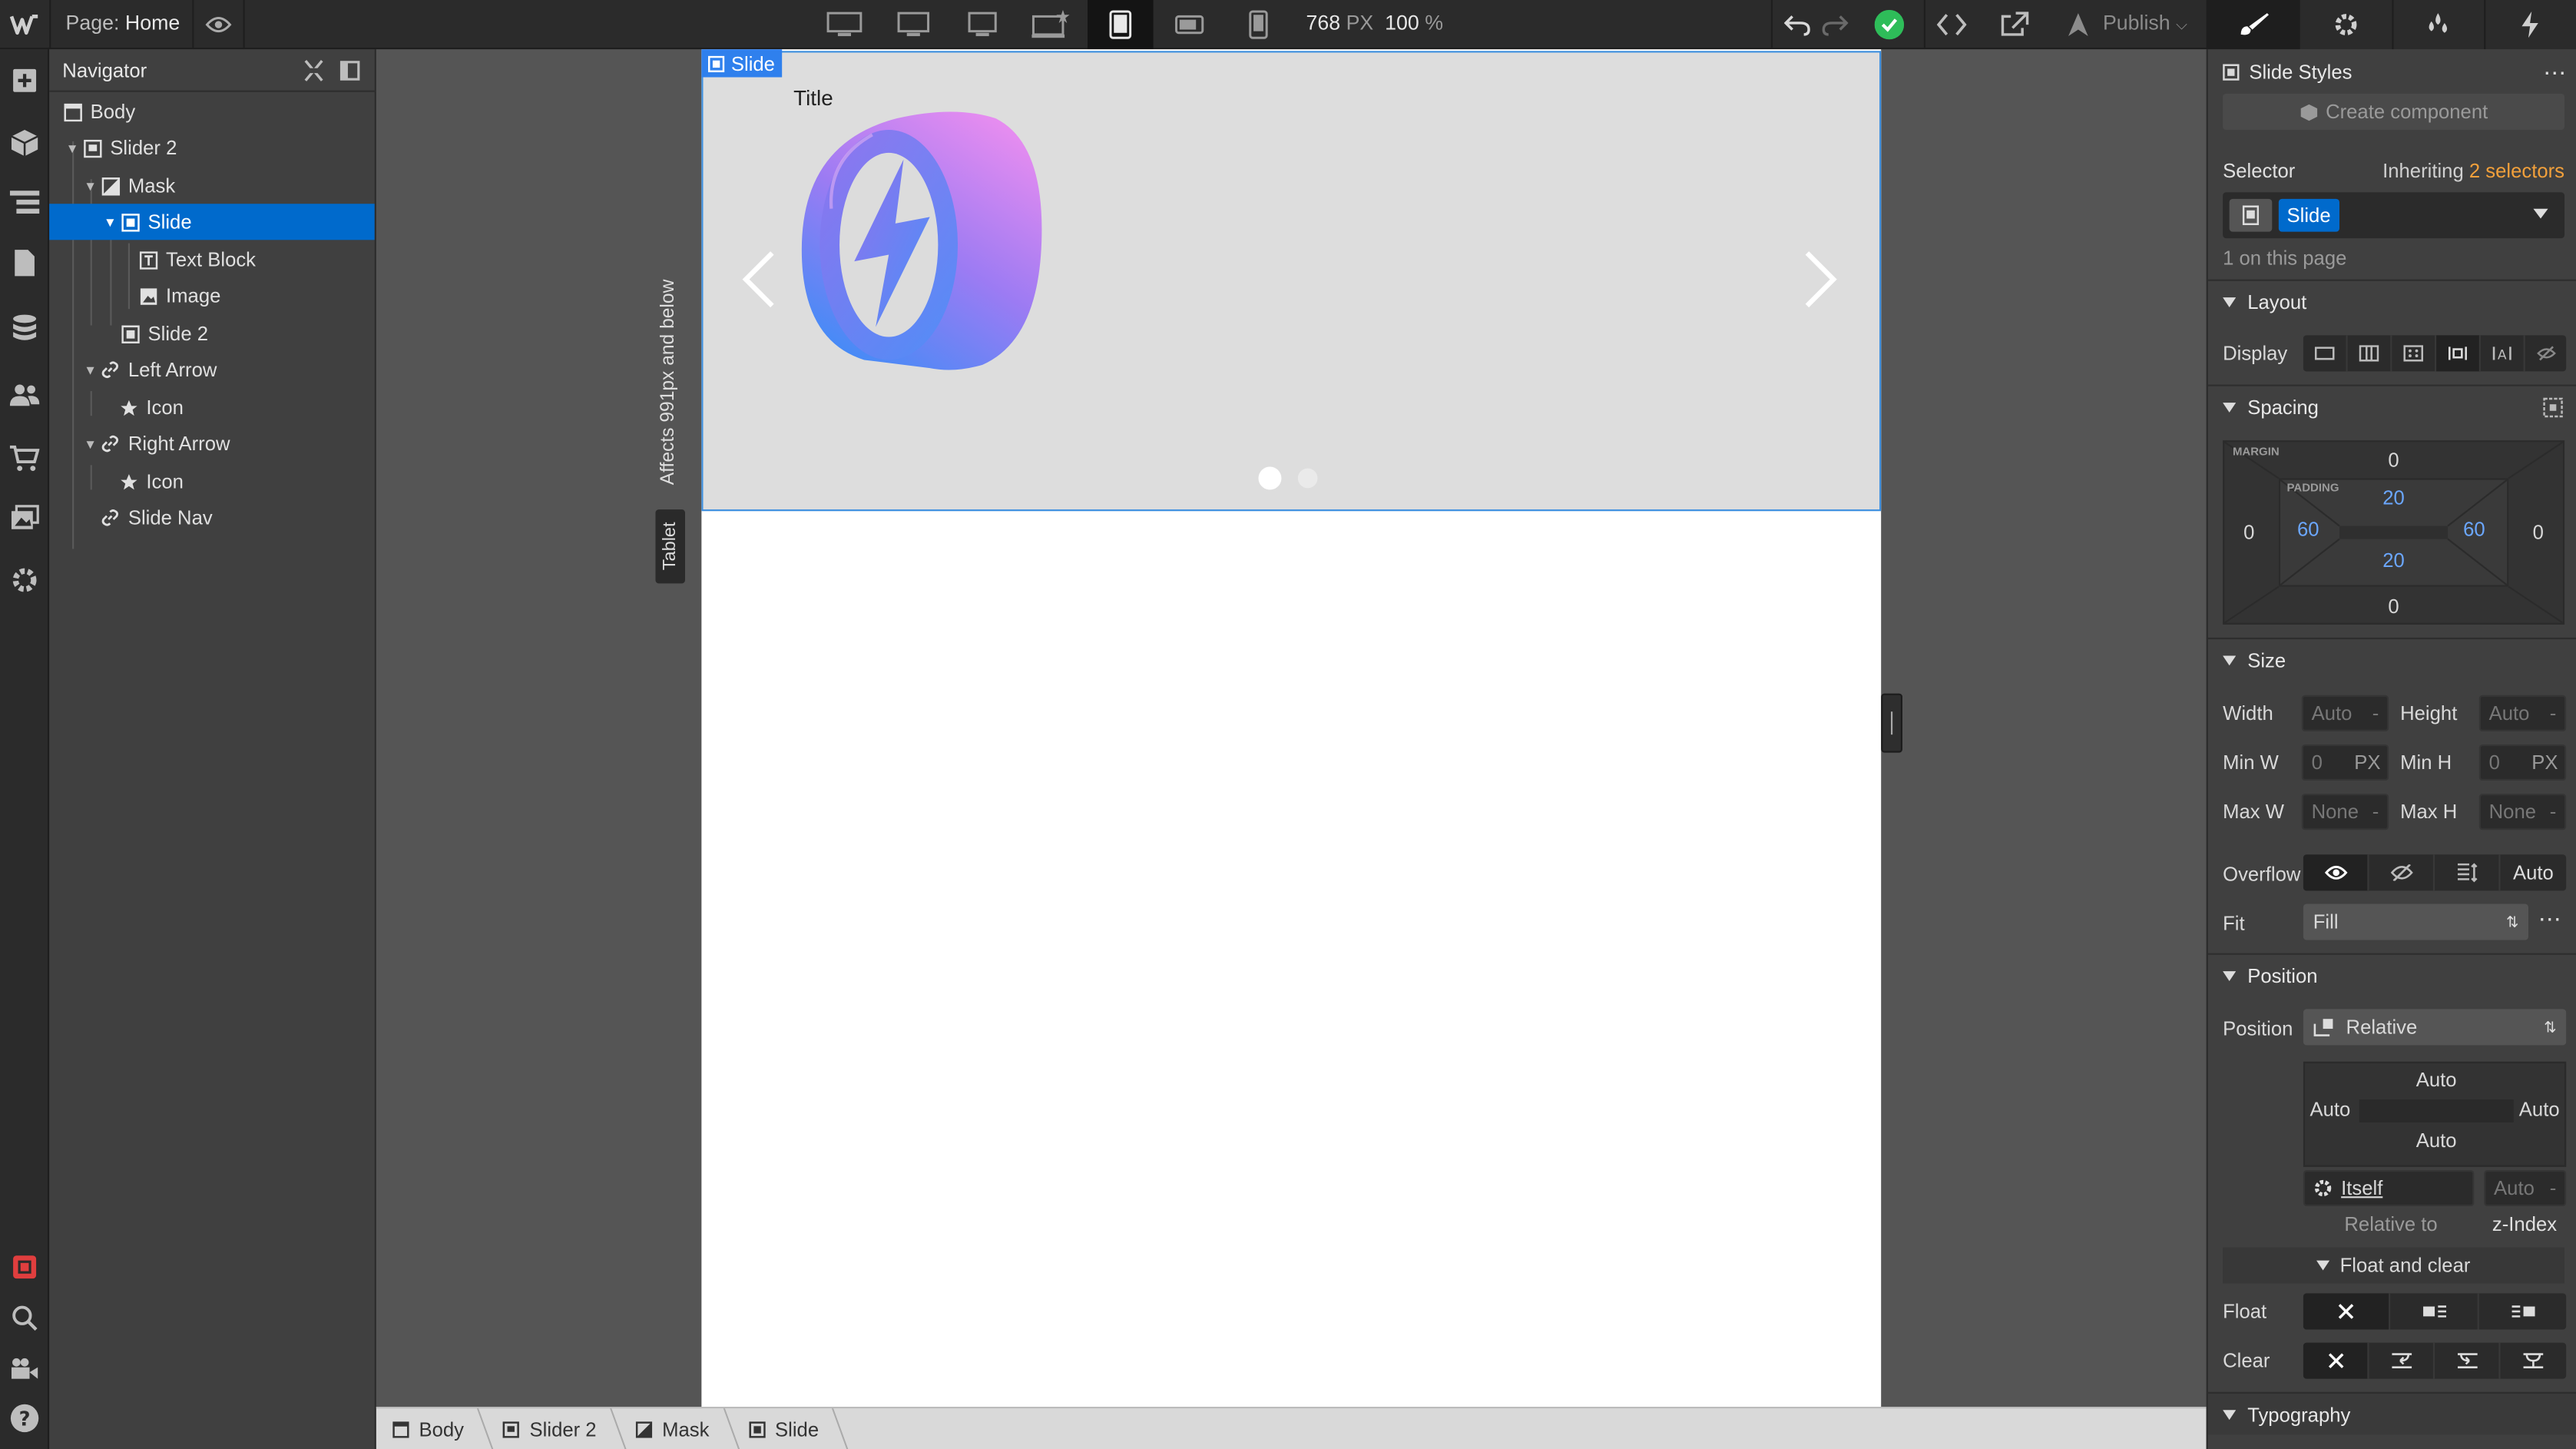 The image size is (2576, 1449). I want to click on settings-gear-icon, so click(24, 580).